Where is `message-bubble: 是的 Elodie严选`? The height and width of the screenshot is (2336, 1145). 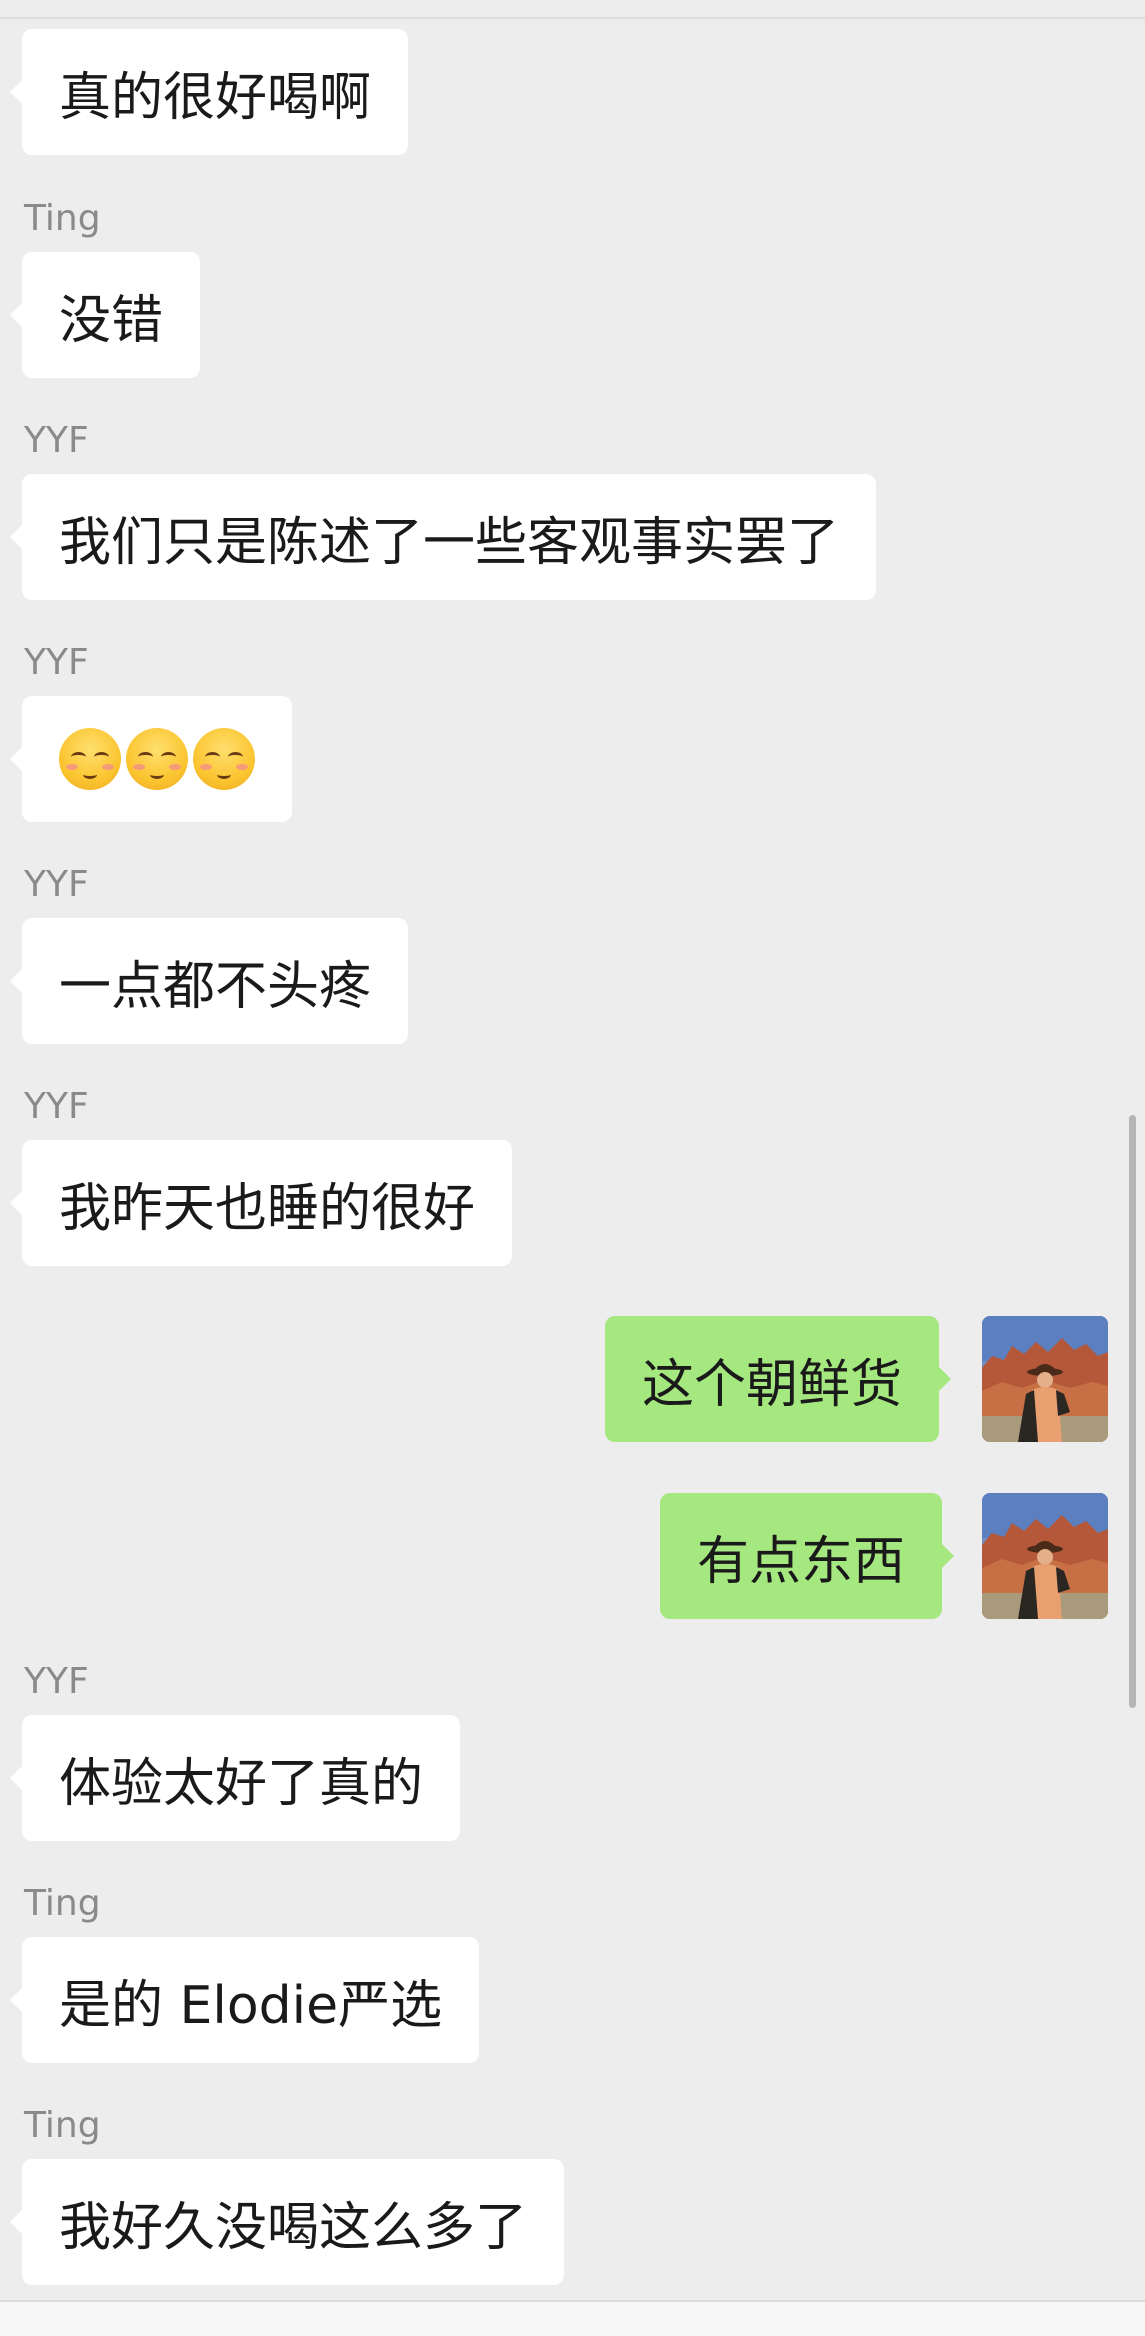
message-bubble: 是的 Elodie严选 is located at coordinates (244, 2000).